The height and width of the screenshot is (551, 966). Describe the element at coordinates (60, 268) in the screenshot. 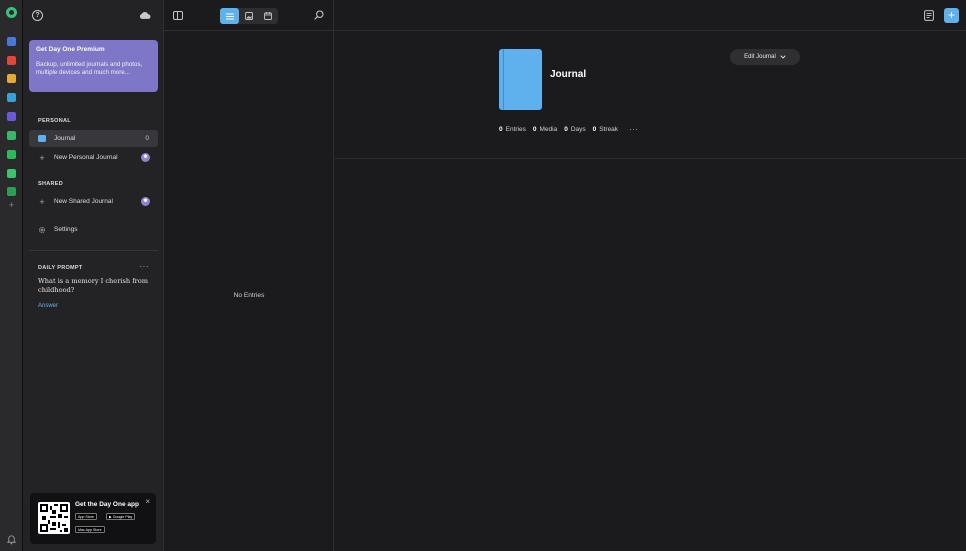

I see `daily-prompt-label: DAILY PROMPT` at that location.